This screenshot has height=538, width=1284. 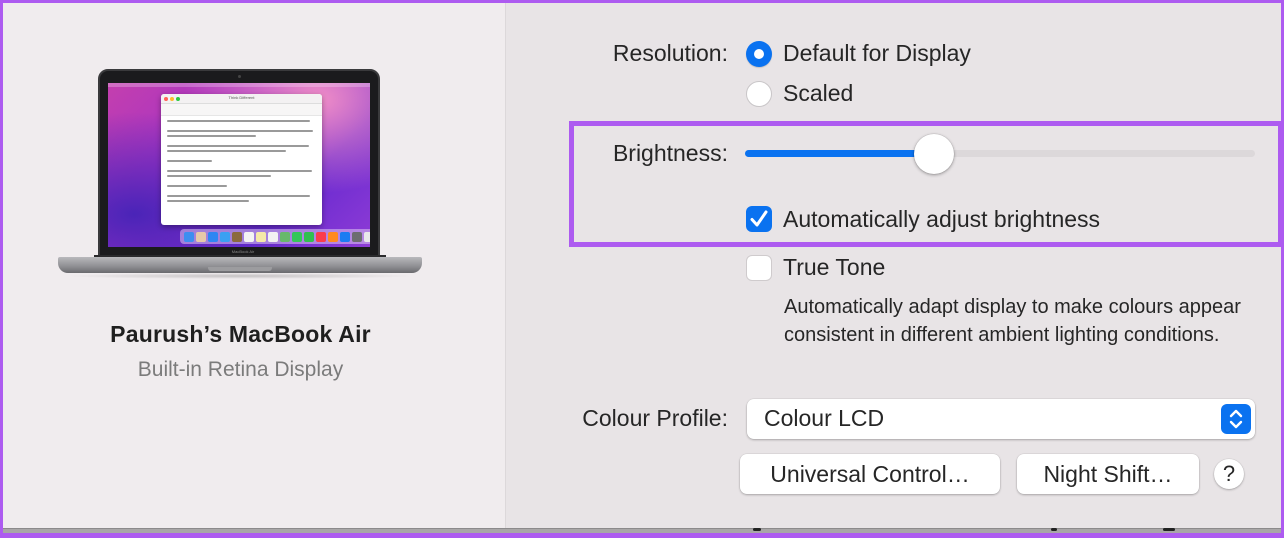 I want to click on screen-dock, so click(x=275, y=236).